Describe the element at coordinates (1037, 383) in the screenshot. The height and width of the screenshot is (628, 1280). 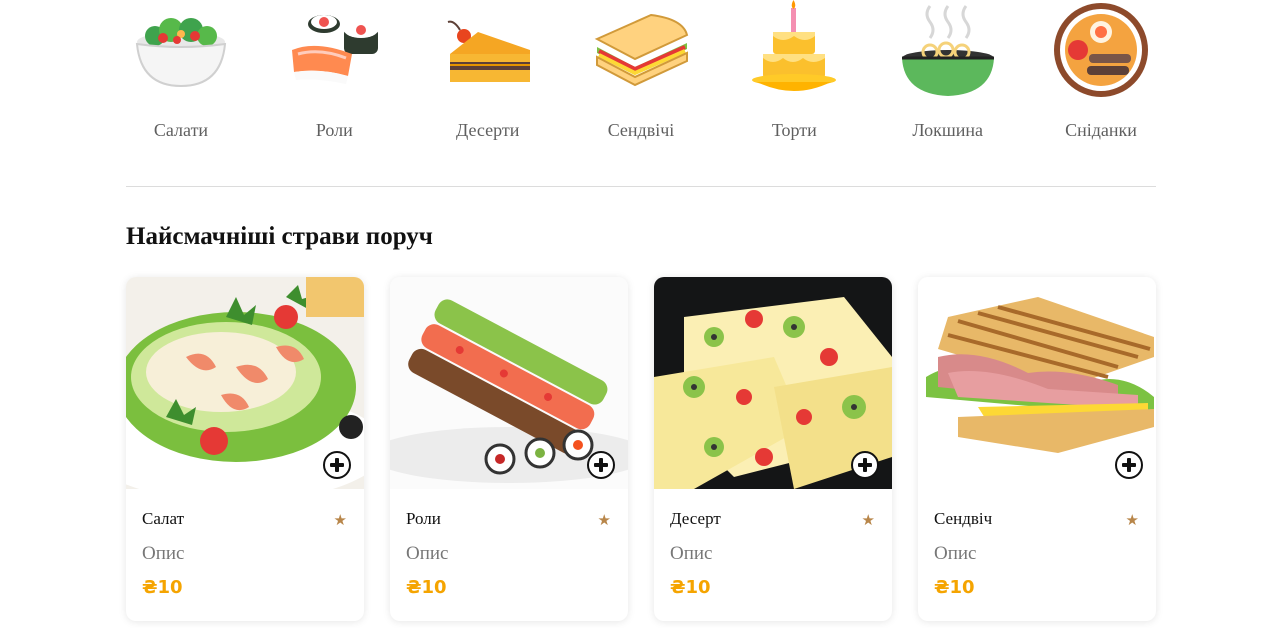
I see `product-image-sandwich` at that location.